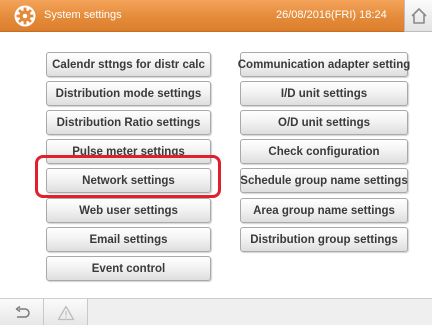 Image resolution: width=432 pixels, height=325 pixels. I want to click on email-settings-button: Email settings, so click(128, 239).